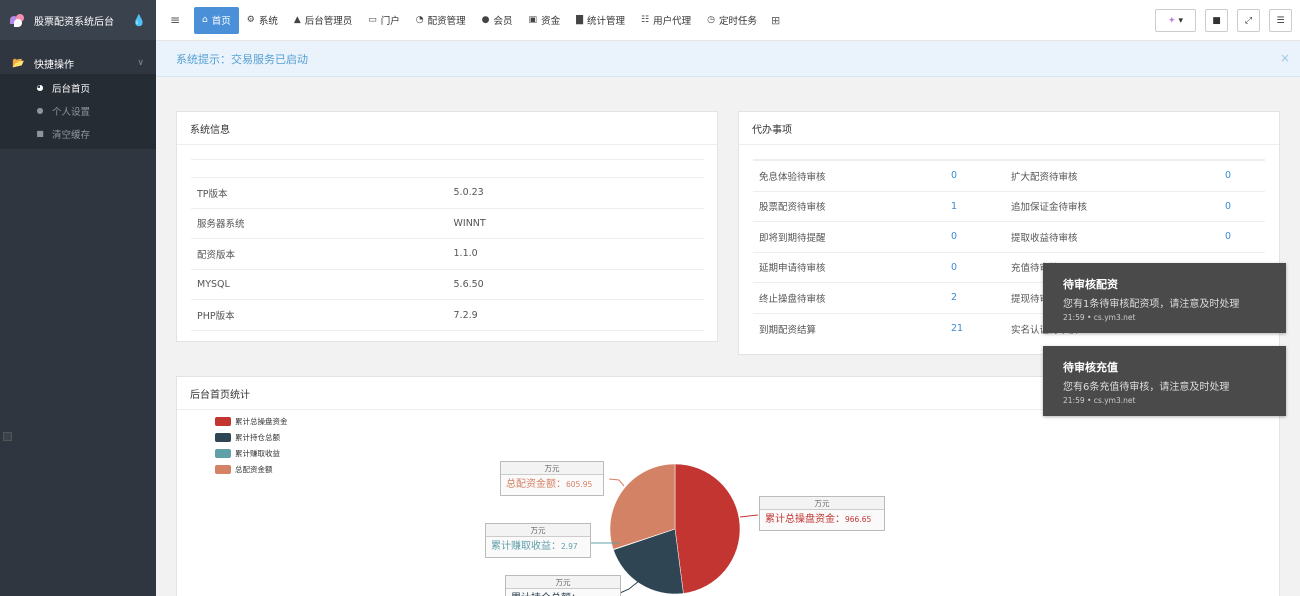 Image resolution: width=1300 pixels, height=596 pixels. What do you see at coordinates (575, 253) in the screenshot?
I see `cell-value: 1.1.0` at bounding box center [575, 253].